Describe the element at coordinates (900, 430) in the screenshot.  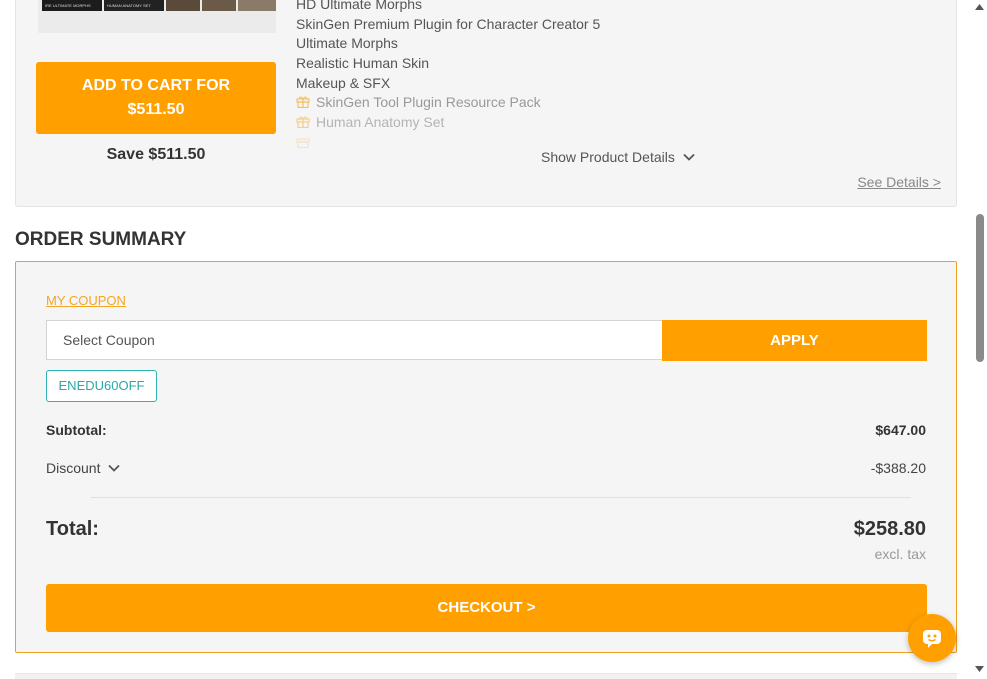
I see `subtotal-value: $647.00` at that location.